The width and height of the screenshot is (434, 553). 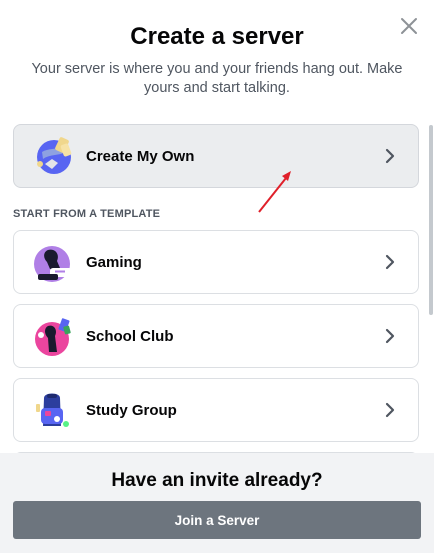 What do you see at coordinates (87, 214) in the screenshot?
I see `template-section-label: START FROM A TEMPLATE` at bounding box center [87, 214].